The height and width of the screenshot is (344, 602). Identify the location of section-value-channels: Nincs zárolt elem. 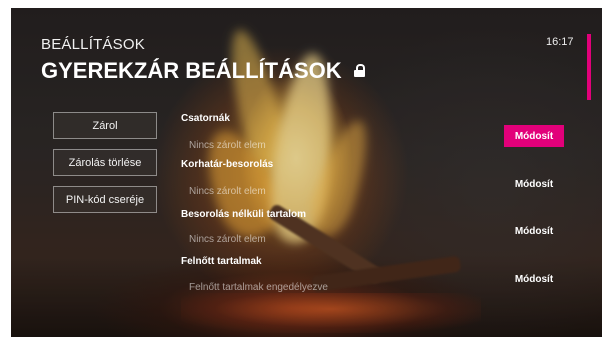
(227, 145).